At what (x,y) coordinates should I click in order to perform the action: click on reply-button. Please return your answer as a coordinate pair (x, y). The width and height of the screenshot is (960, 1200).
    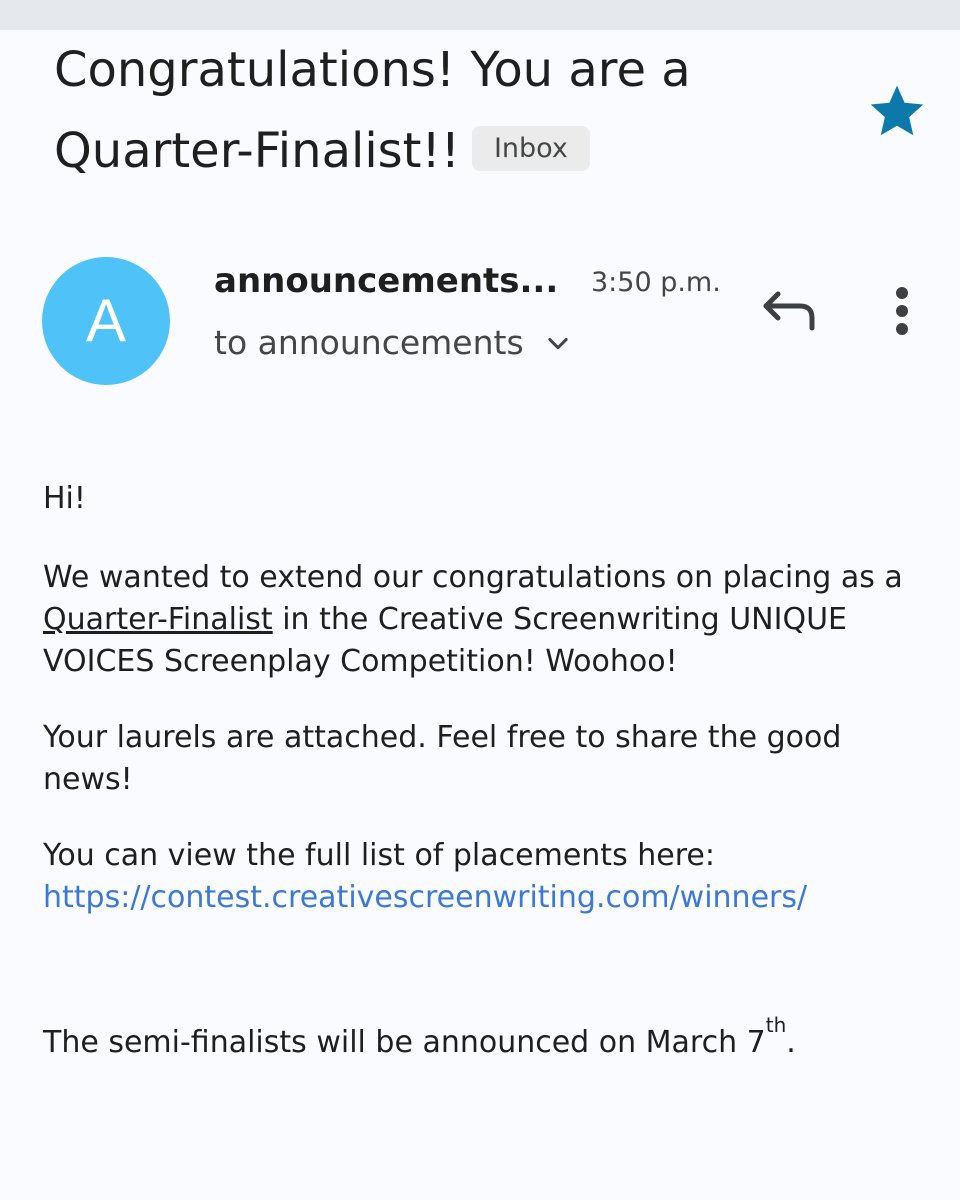
    Looking at the image, I should click on (789, 312).